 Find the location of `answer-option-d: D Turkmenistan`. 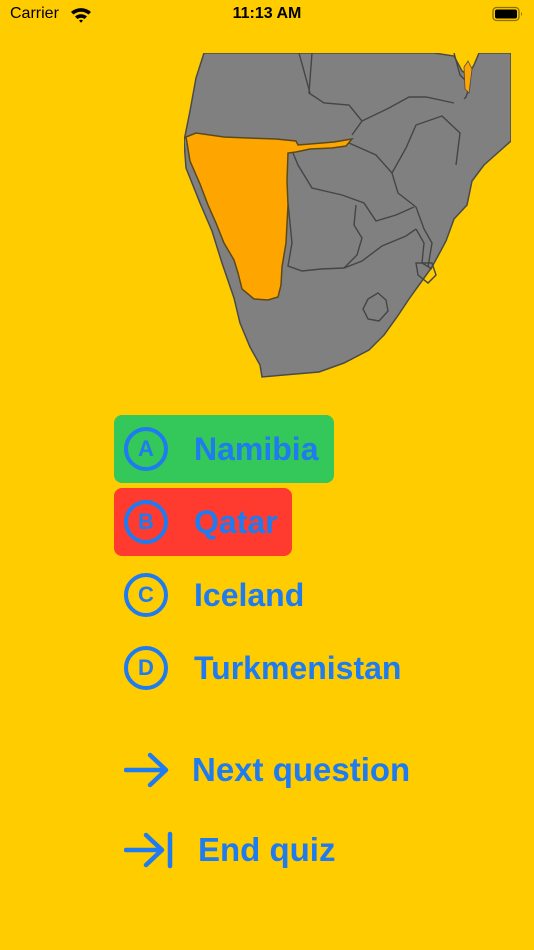

answer-option-d: D Turkmenistan is located at coordinates (269, 668).